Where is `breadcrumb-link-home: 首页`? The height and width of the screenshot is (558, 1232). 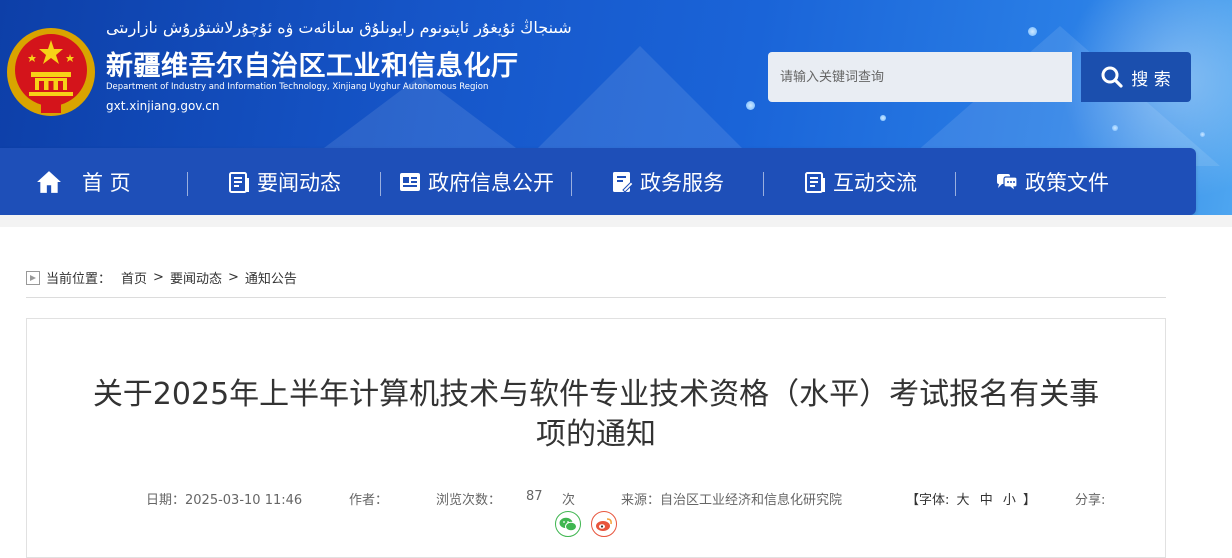
breadcrumb-link-home: 首页 is located at coordinates (134, 277).